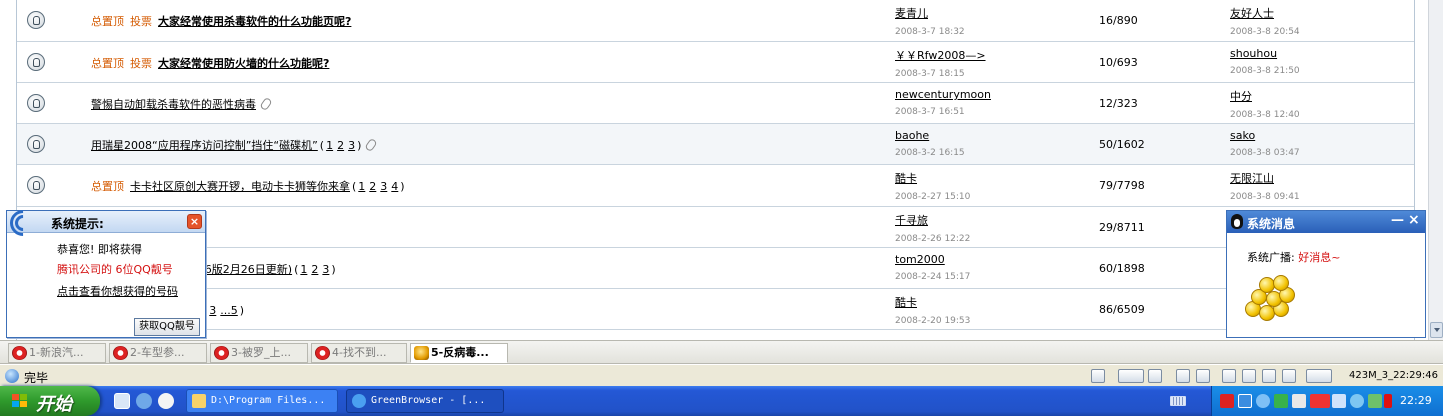 The height and width of the screenshot is (416, 1443). I want to click on quicklaunch-browser-icon, so click(166, 401).